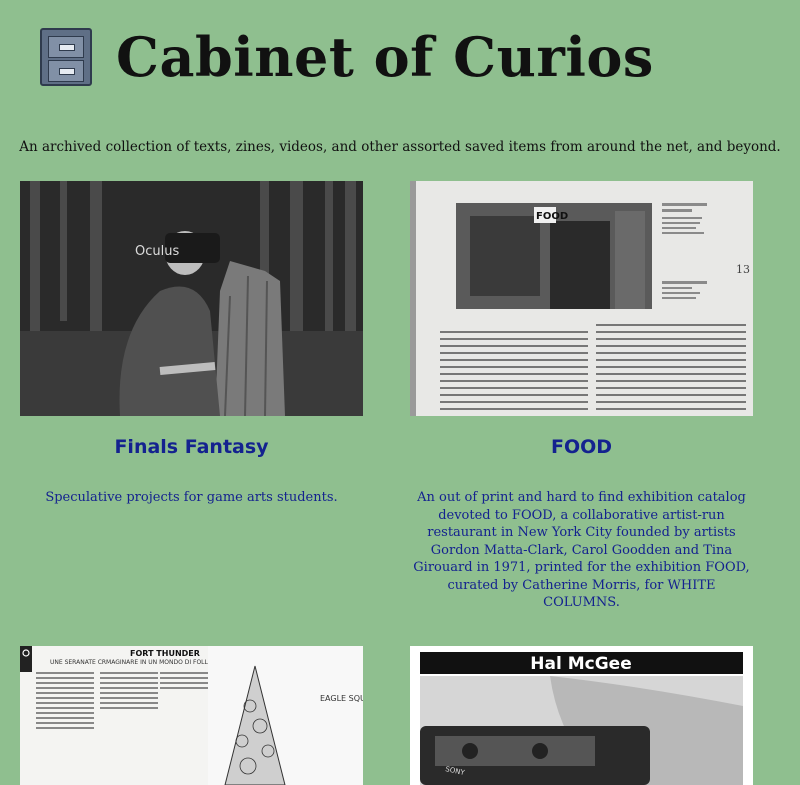  What do you see at coordinates (341, 698) in the screenshot?
I see `illustration-label: EAGLE SQUARE` at bounding box center [341, 698].